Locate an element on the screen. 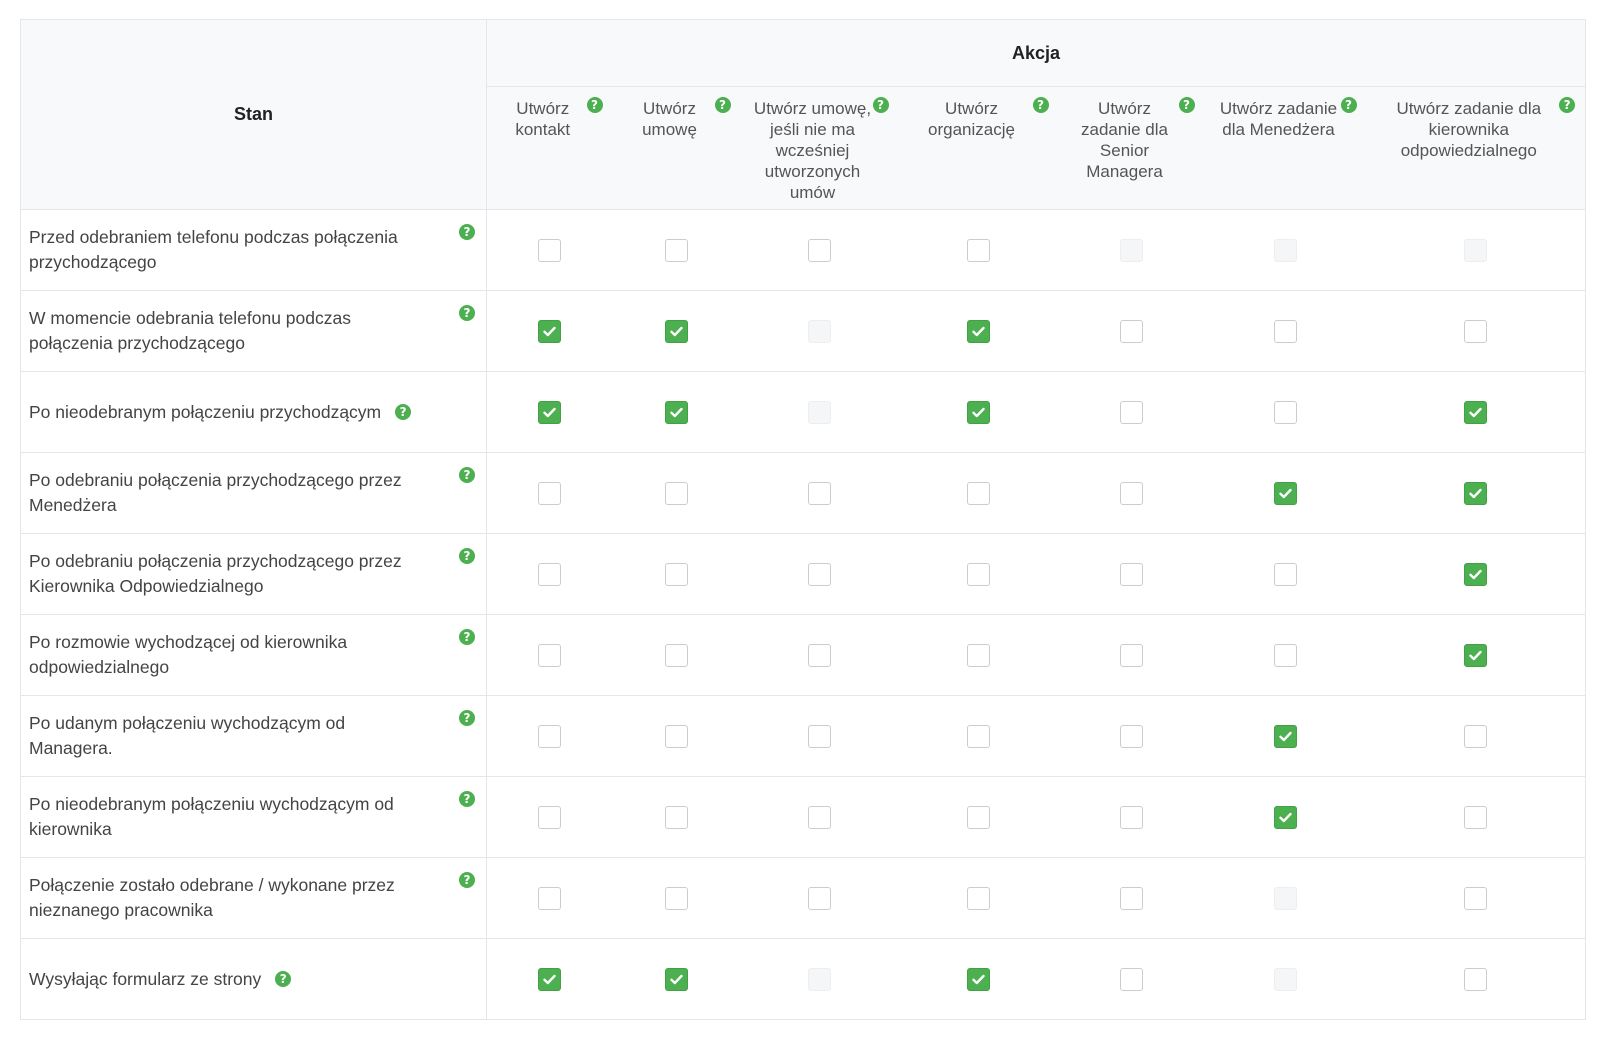 Image resolution: width=1600 pixels, height=1058 pixels. state-label: Wysyłając formularz ze strony is located at coordinates (145, 978).